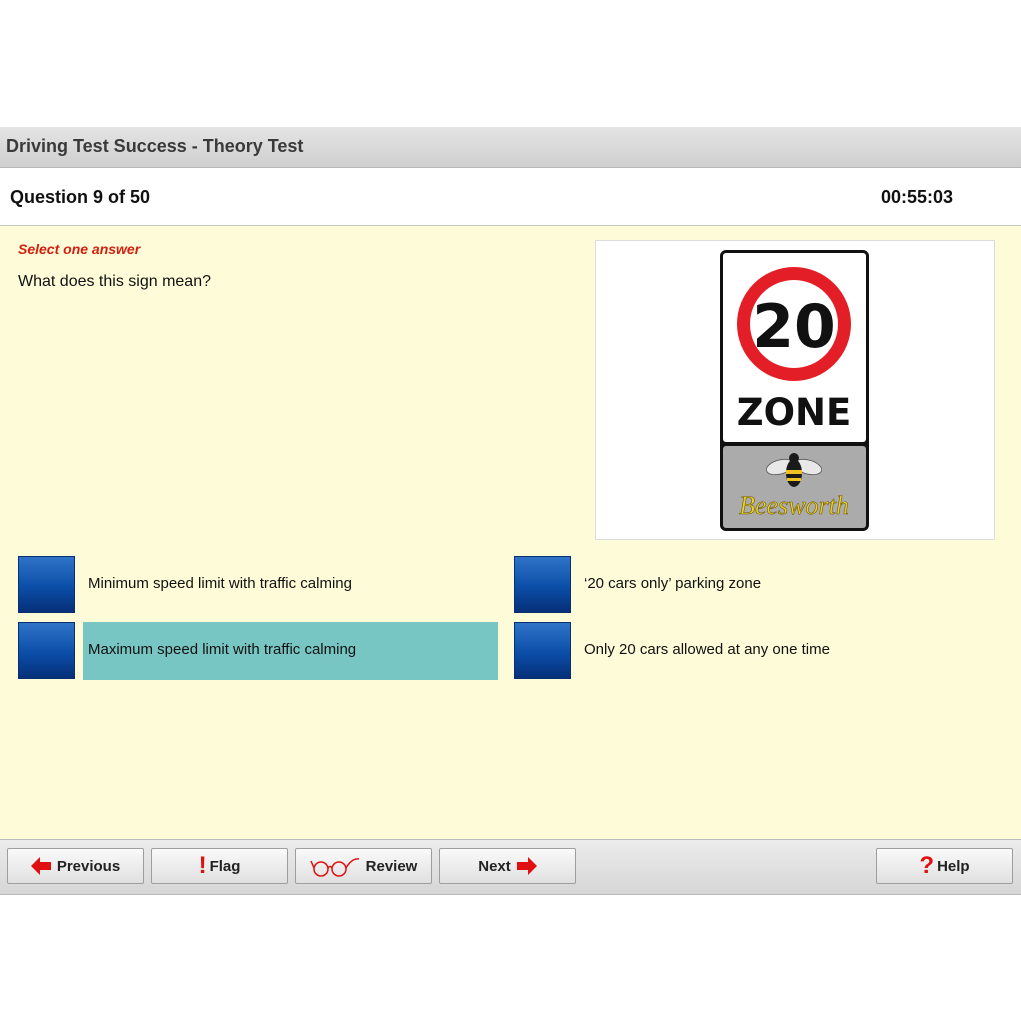 Image resolution: width=1021 pixels, height=1021 pixels. Describe the element at coordinates (670, 585) in the screenshot. I see `answer-label: ‘20 cars only’ parking zone` at that location.